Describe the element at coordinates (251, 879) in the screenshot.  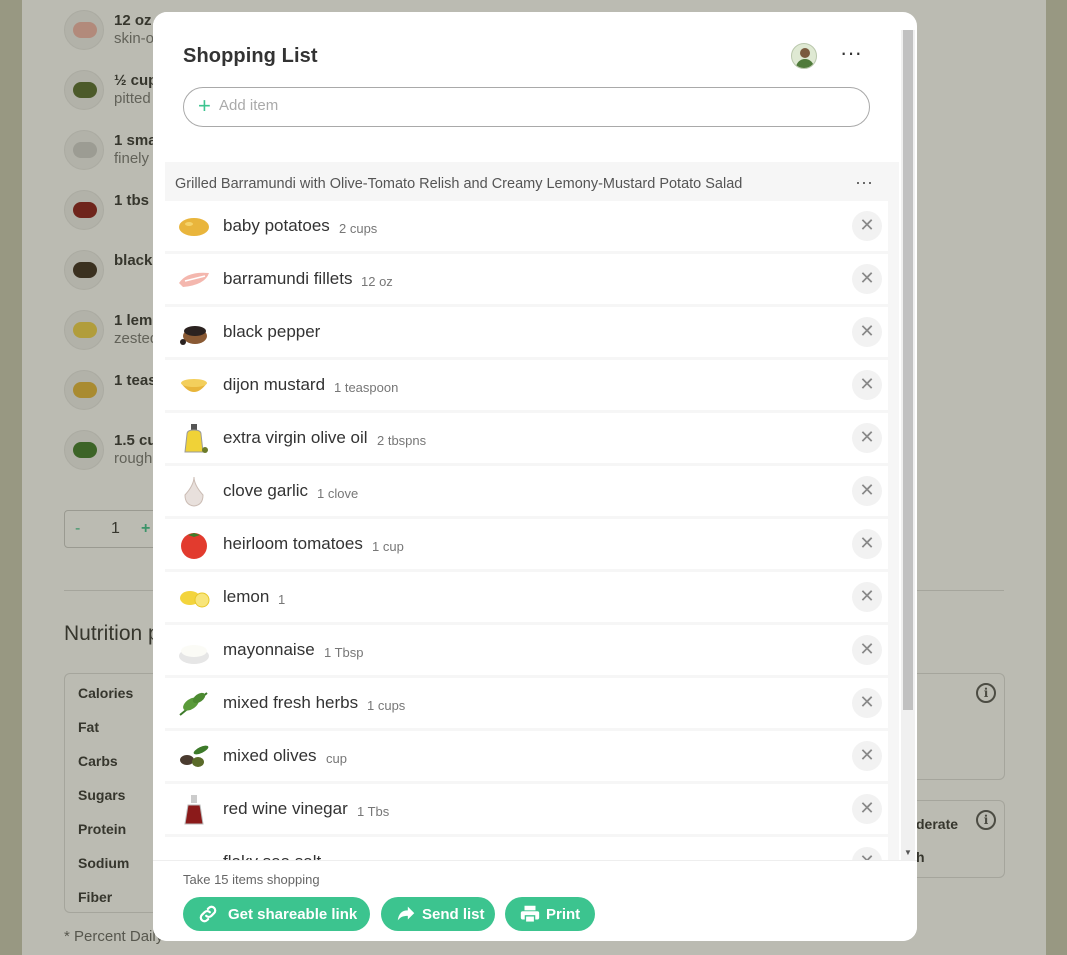
I see `items-count-text: Take 15 items shopping` at that location.